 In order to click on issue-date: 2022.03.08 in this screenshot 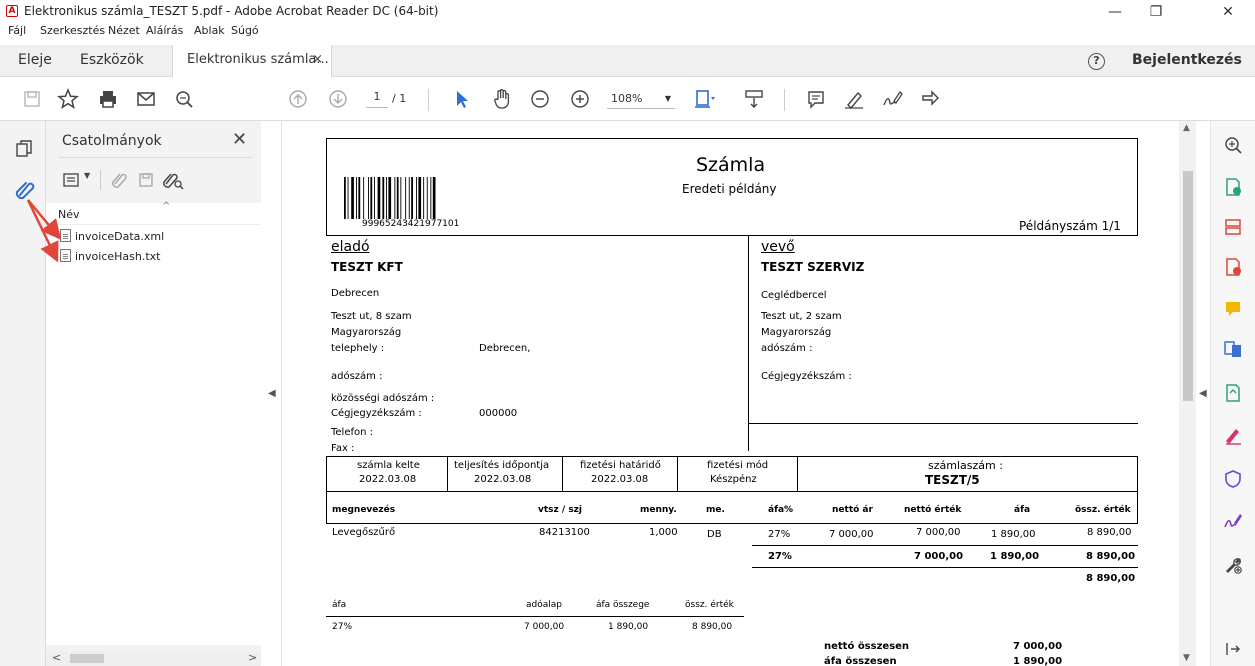, I will do `click(388, 479)`.